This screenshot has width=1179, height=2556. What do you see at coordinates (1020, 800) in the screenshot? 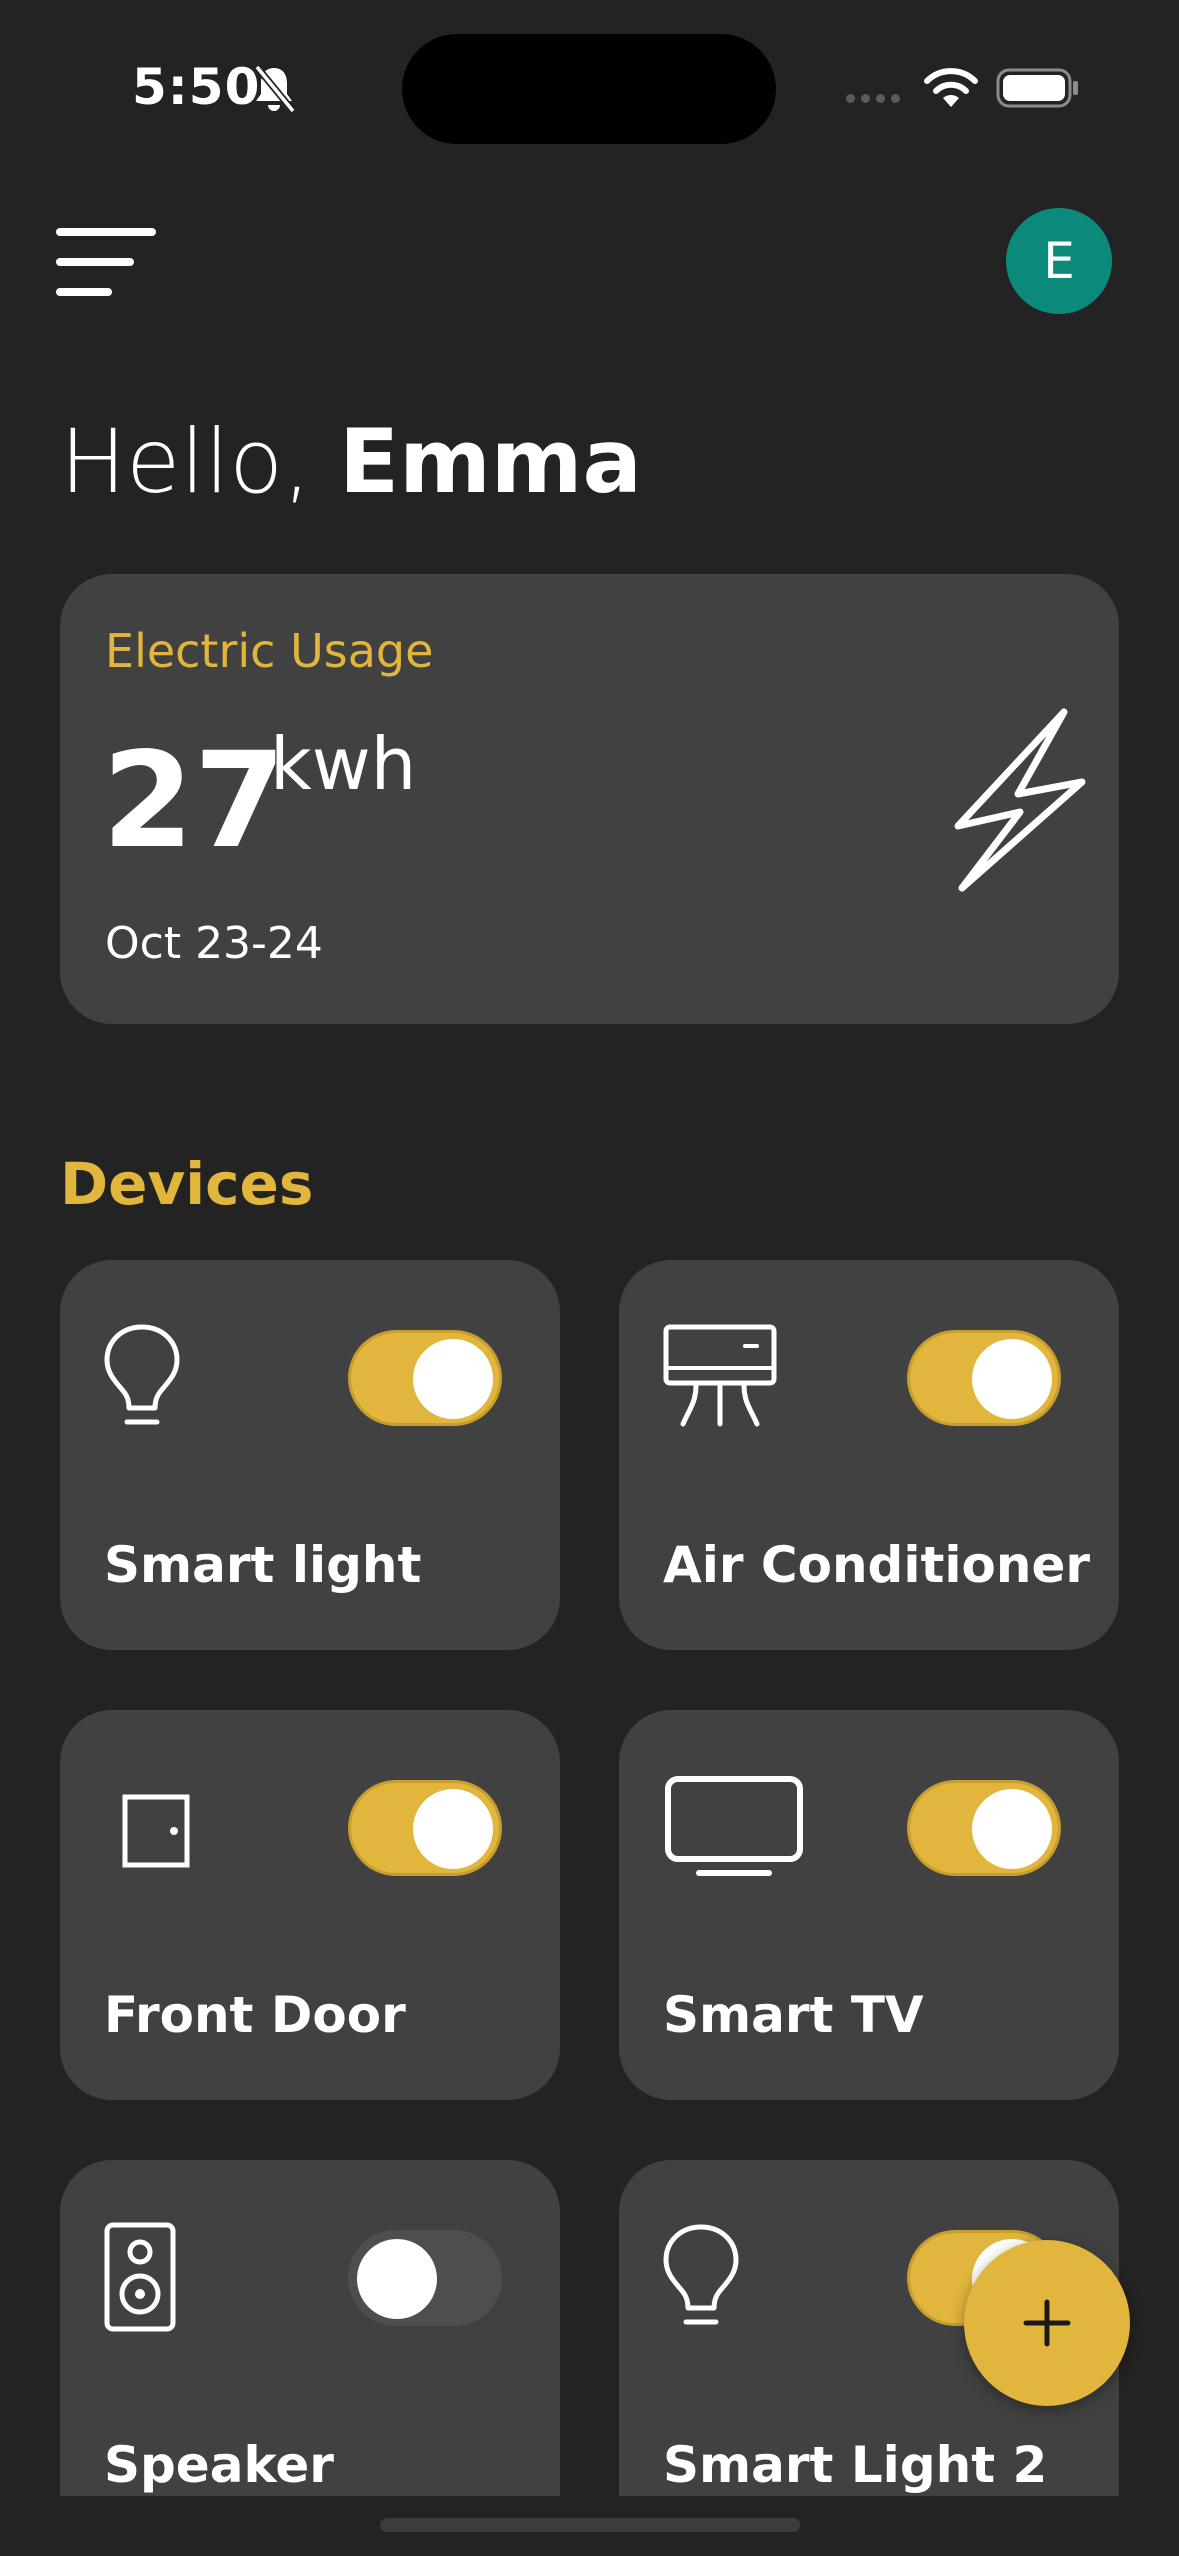
I see `lightning-bolt-icon` at bounding box center [1020, 800].